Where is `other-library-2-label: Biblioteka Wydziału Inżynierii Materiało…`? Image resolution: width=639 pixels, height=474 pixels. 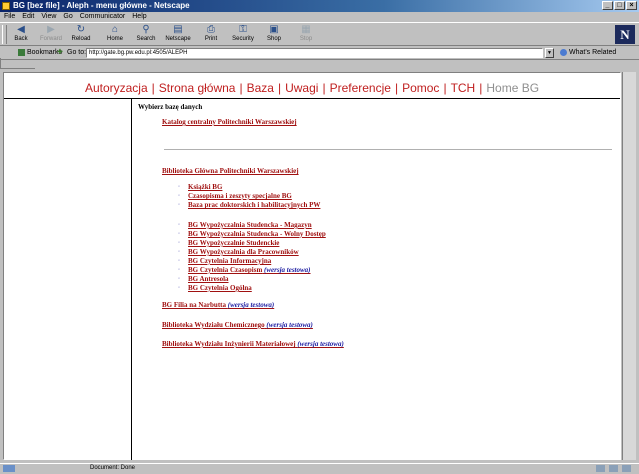
other-library-2-label: Biblioteka Wydziału Inżynierii Materiało… is located at coordinates (229, 344).